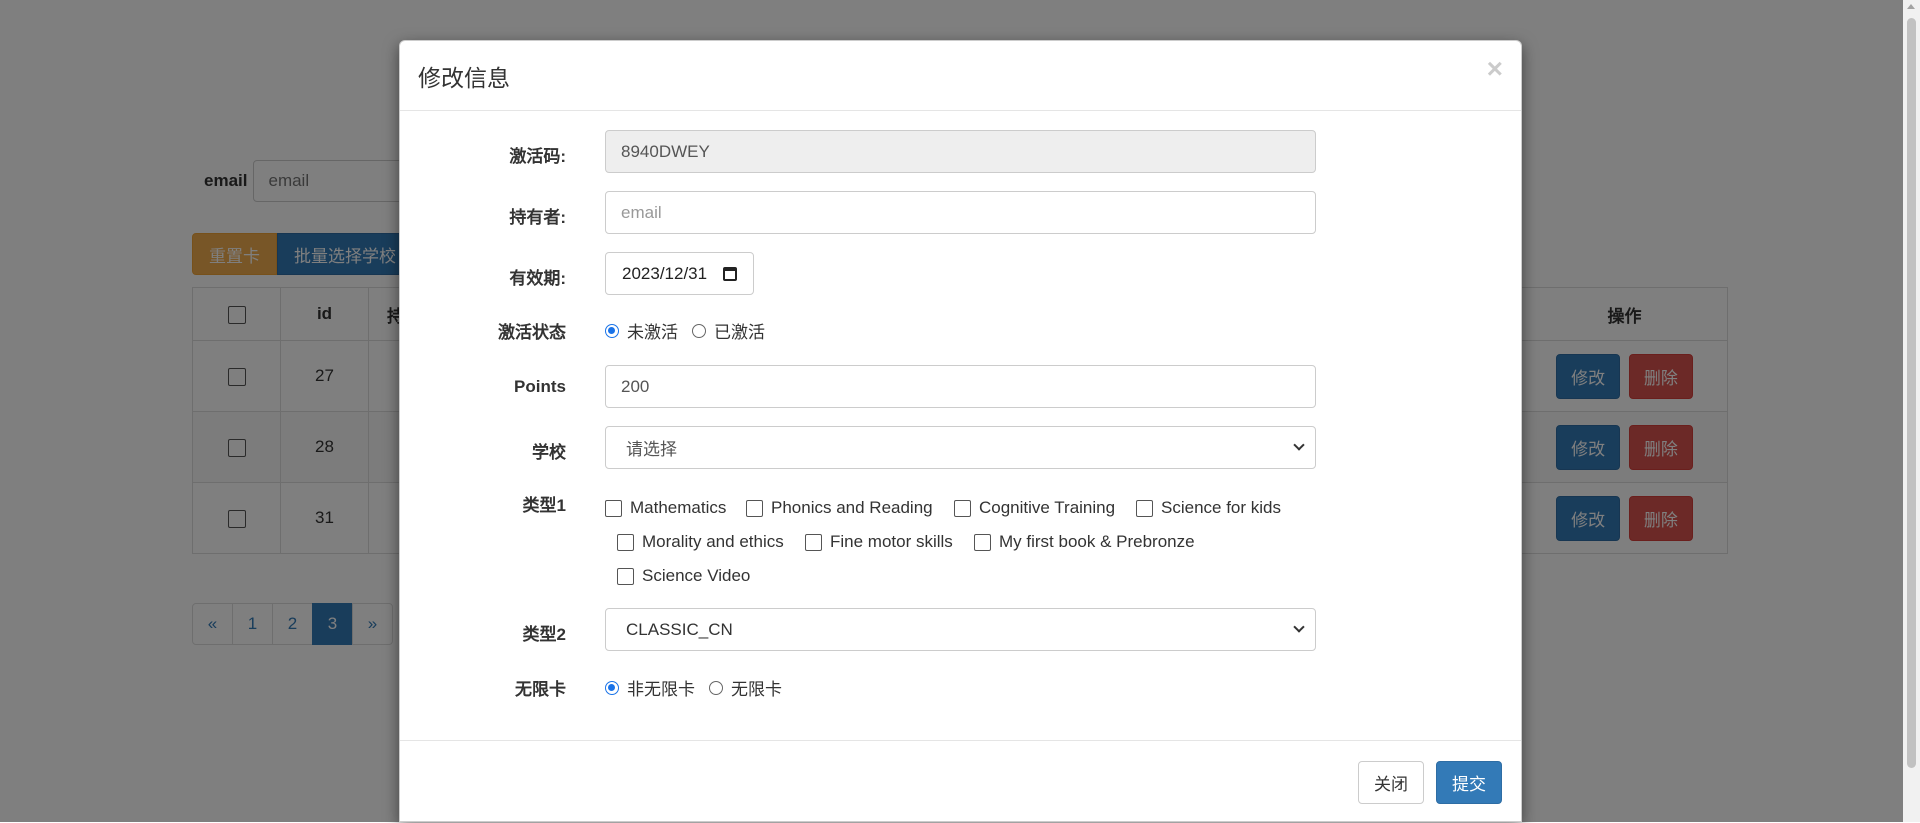  I want to click on morality-label: Morality and ethics, so click(713, 541).